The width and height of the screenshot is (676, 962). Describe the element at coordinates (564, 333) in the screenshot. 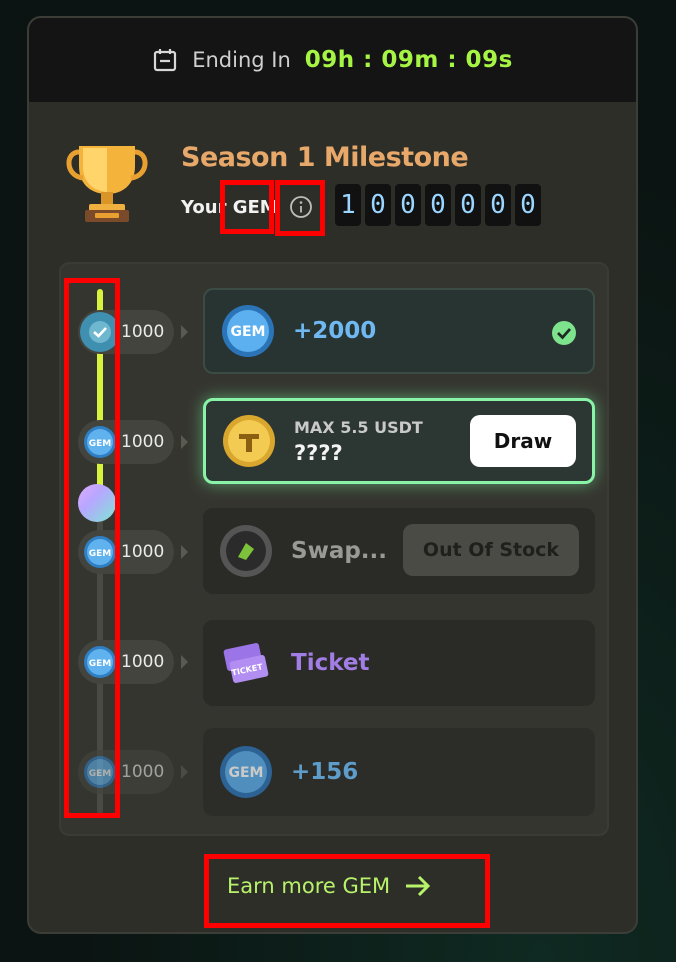

I see `check-circle-icon` at that location.